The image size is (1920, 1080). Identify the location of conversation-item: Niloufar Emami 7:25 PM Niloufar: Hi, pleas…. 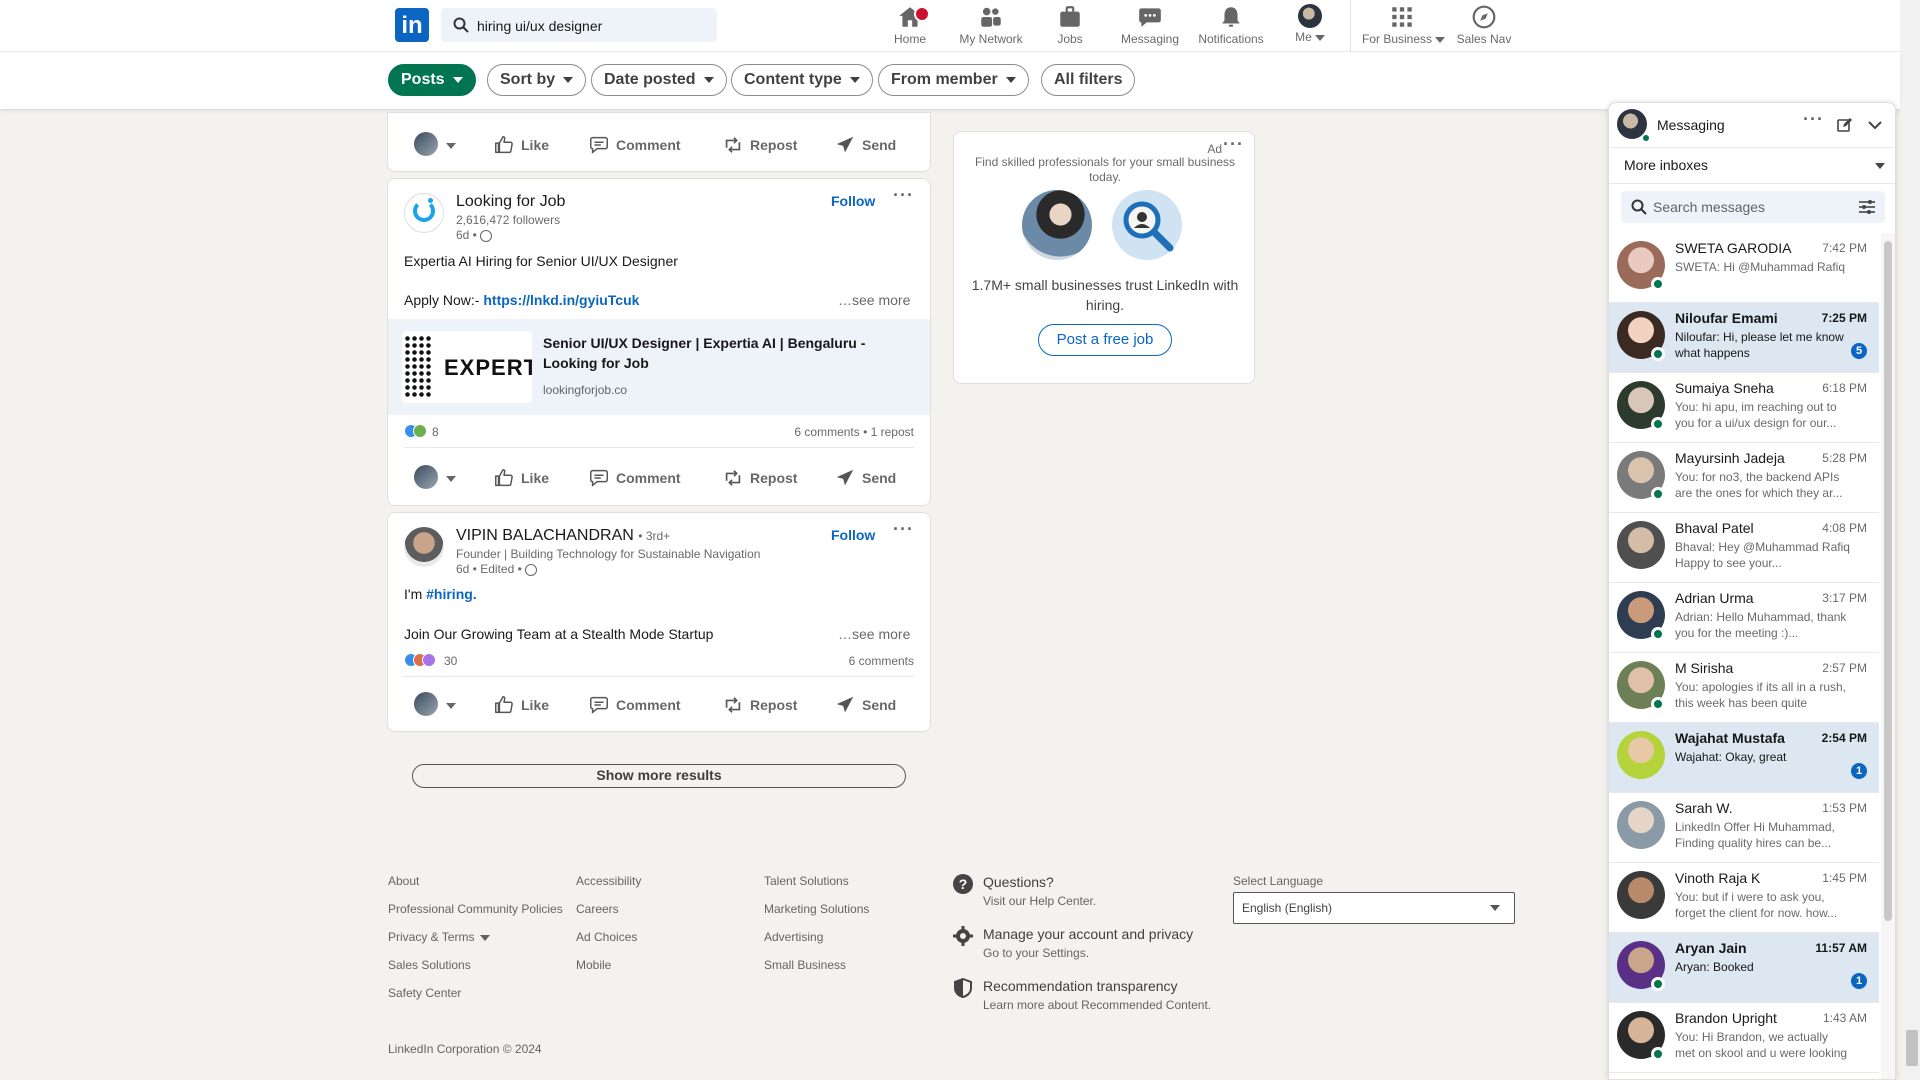
(1744, 338).